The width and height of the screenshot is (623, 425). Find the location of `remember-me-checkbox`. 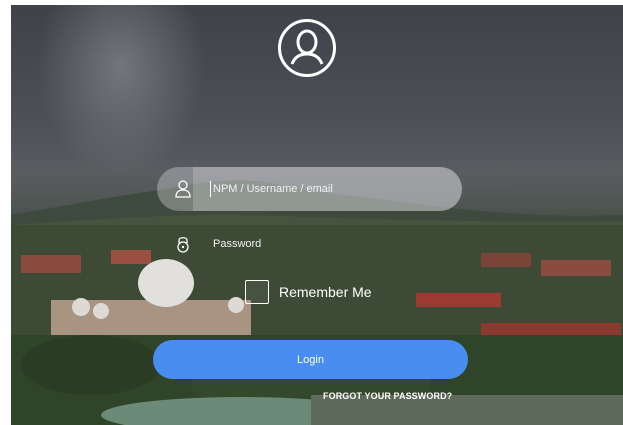

remember-me-checkbox is located at coordinates (257, 292).